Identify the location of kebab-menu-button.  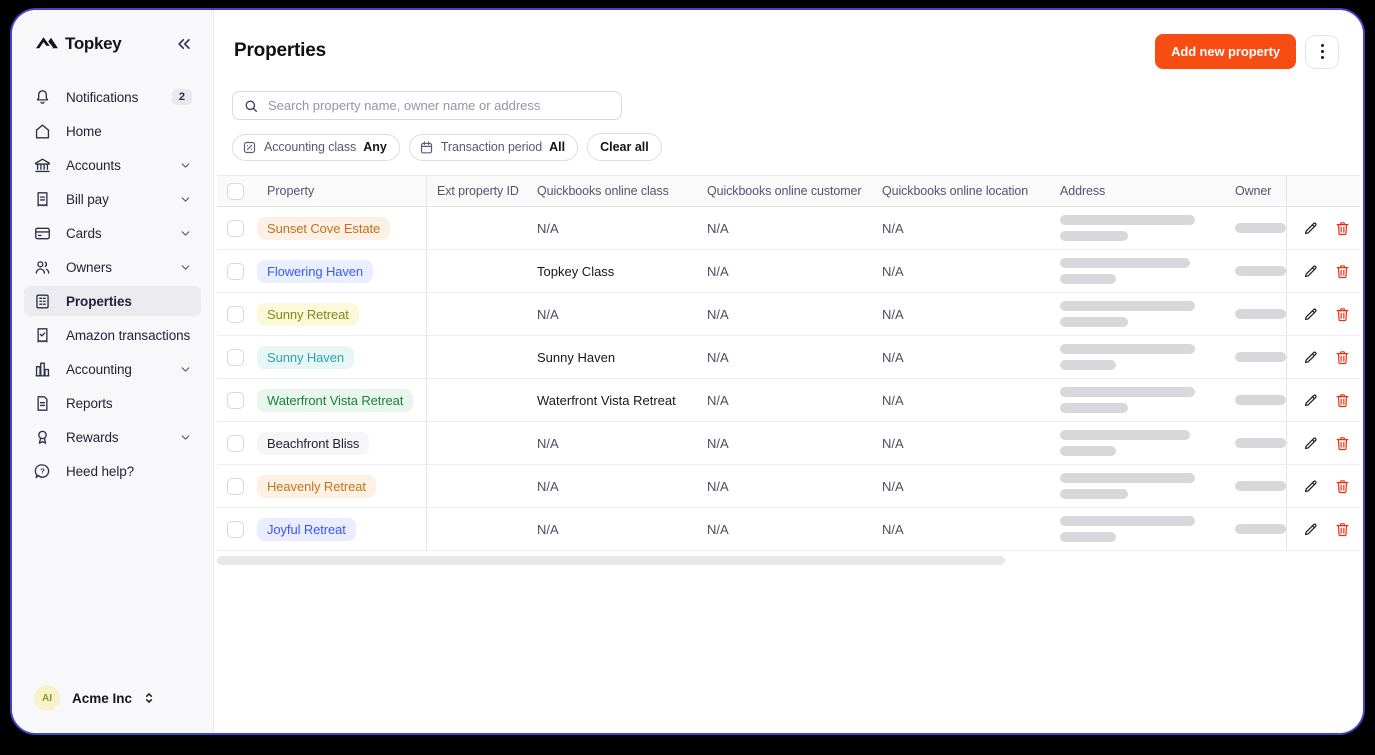
(1322, 51).